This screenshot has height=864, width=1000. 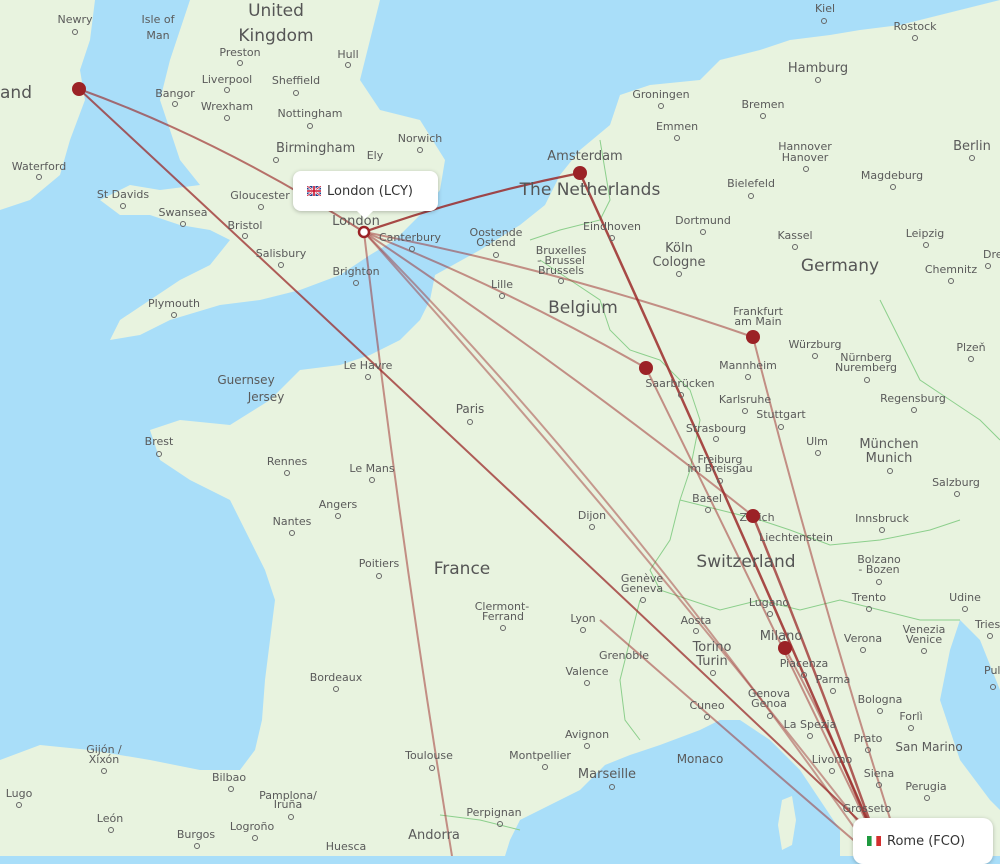 What do you see at coordinates (370, 191) in the screenshot?
I see `origin-label: London (LCY)` at bounding box center [370, 191].